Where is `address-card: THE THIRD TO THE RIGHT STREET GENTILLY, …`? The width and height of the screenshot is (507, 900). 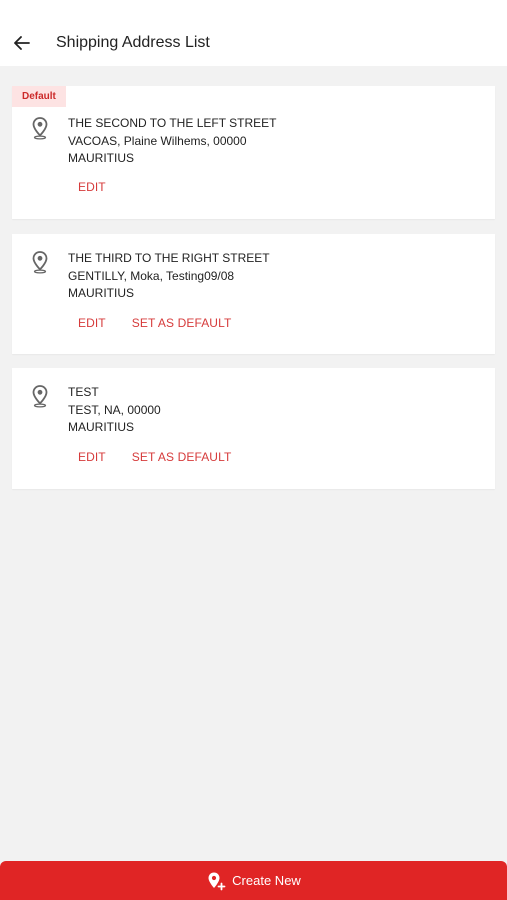 address-card: THE THIRD TO THE RIGHT STREET GENTILLY, … is located at coordinates (253, 294).